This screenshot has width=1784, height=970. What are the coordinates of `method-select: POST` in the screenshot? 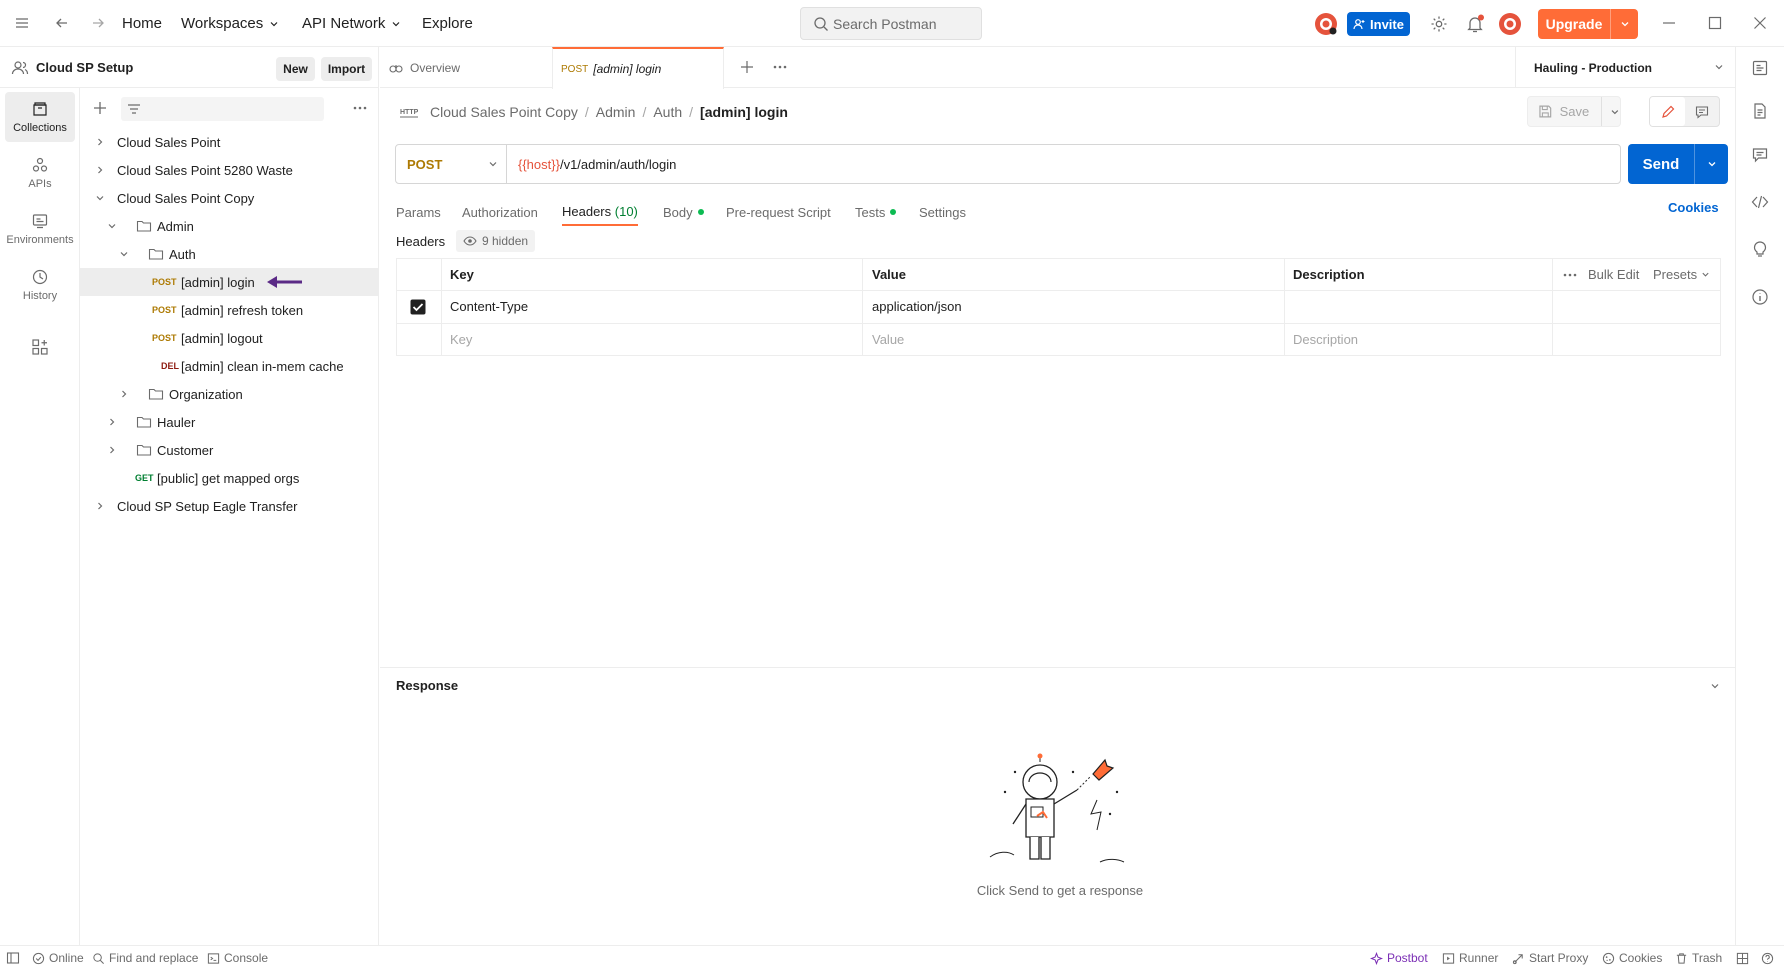 It's located at (451, 164).